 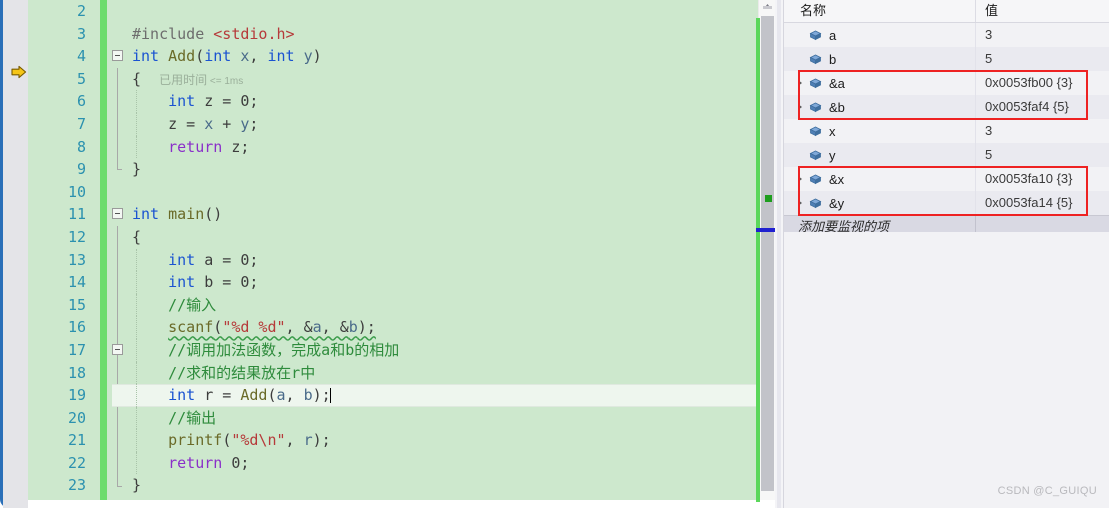 What do you see at coordinates (117, 56) in the screenshot?
I see `fold-toggle-add-function` at bounding box center [117, 56].